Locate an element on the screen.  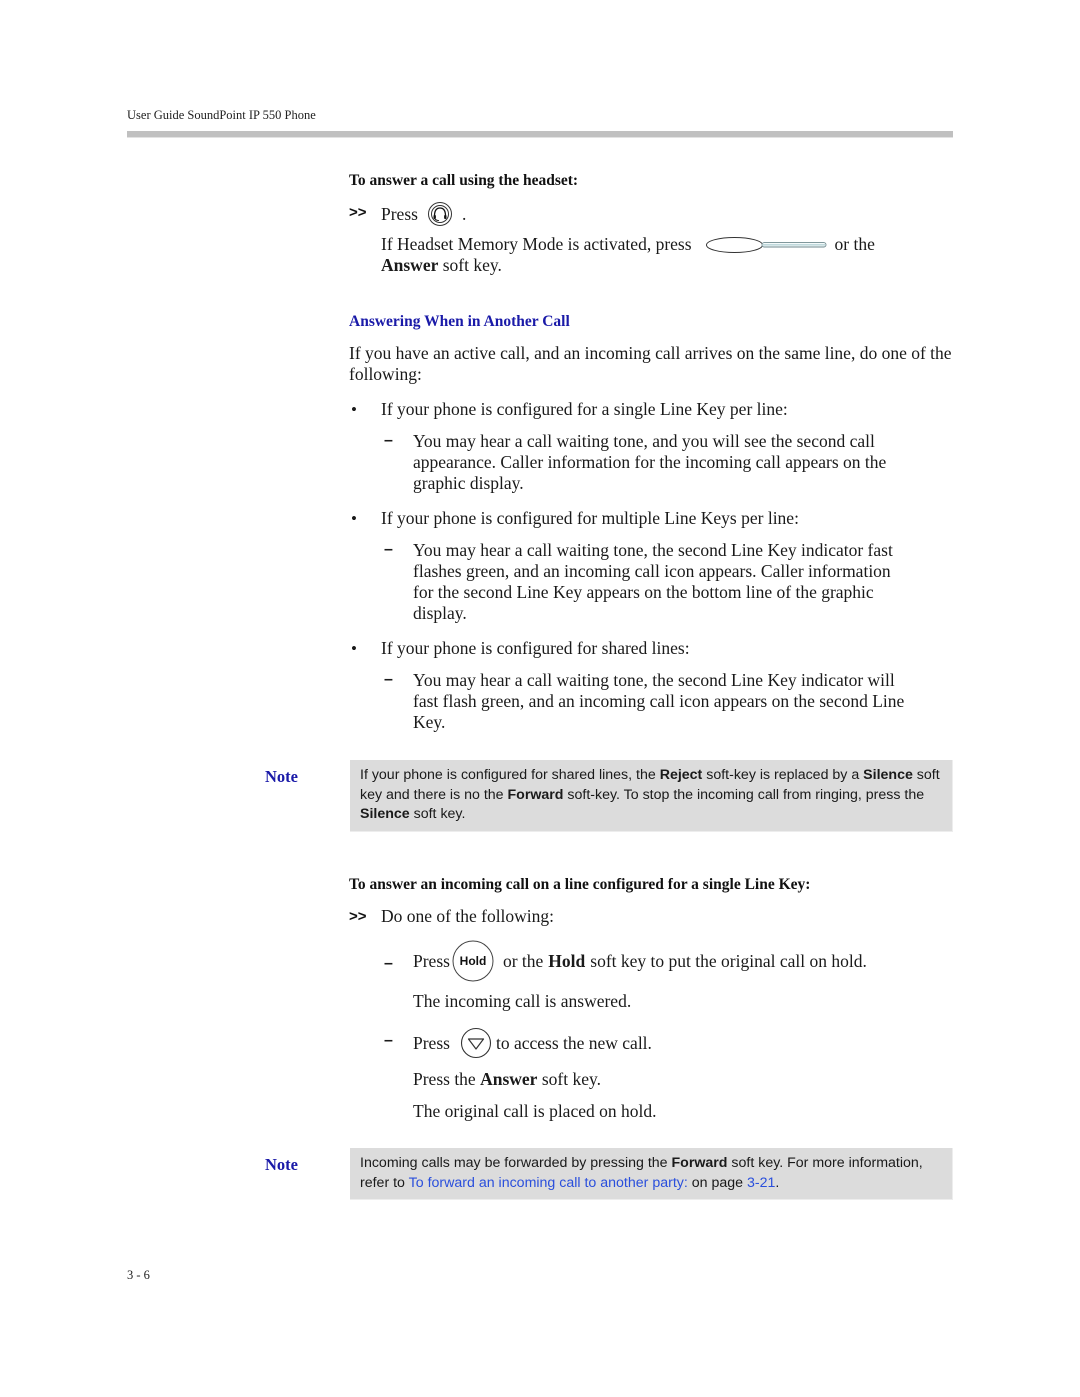
period: . is located at coordinates (464, 213).